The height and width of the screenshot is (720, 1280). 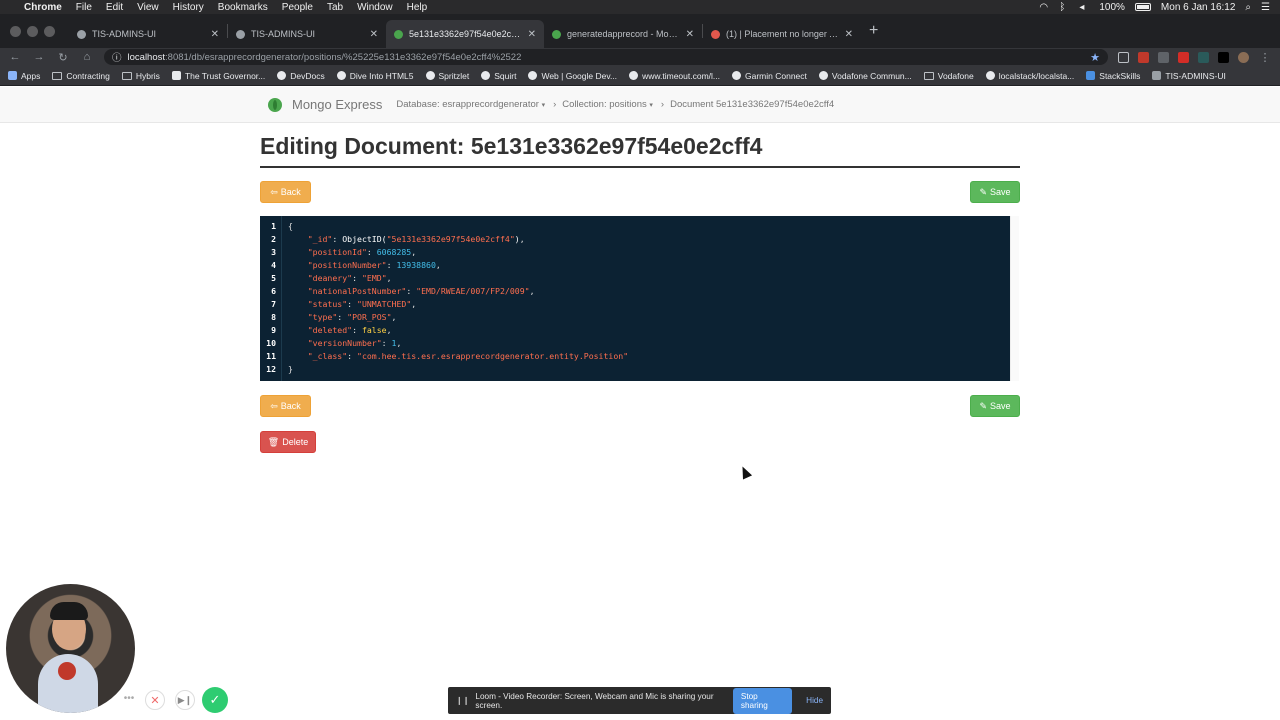 I want to click on bookmark: Dive Into HTML5, so click(x=375, y=76).